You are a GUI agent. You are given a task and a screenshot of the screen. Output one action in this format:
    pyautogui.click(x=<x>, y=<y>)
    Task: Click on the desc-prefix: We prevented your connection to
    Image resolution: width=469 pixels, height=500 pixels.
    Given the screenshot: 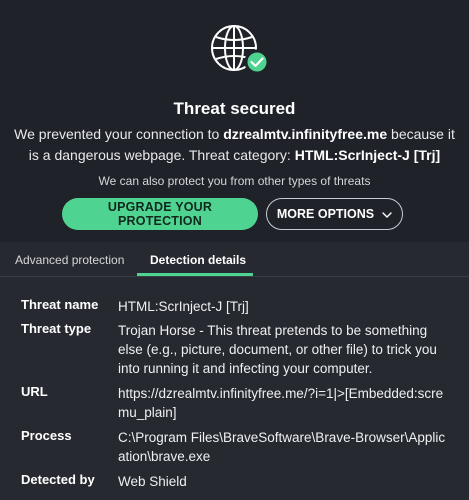 What is the action you would take?
    pyautogui.click(x=119, y=134)
    